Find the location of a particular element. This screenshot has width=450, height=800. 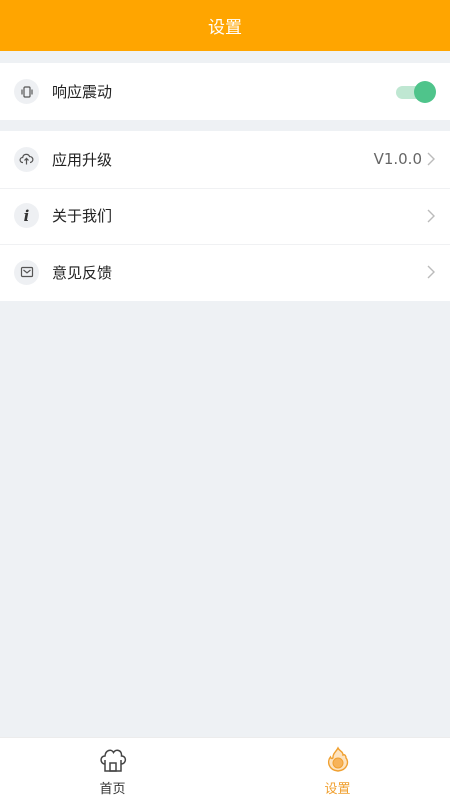

info-glyph: i is located at coordinates (26, 215).